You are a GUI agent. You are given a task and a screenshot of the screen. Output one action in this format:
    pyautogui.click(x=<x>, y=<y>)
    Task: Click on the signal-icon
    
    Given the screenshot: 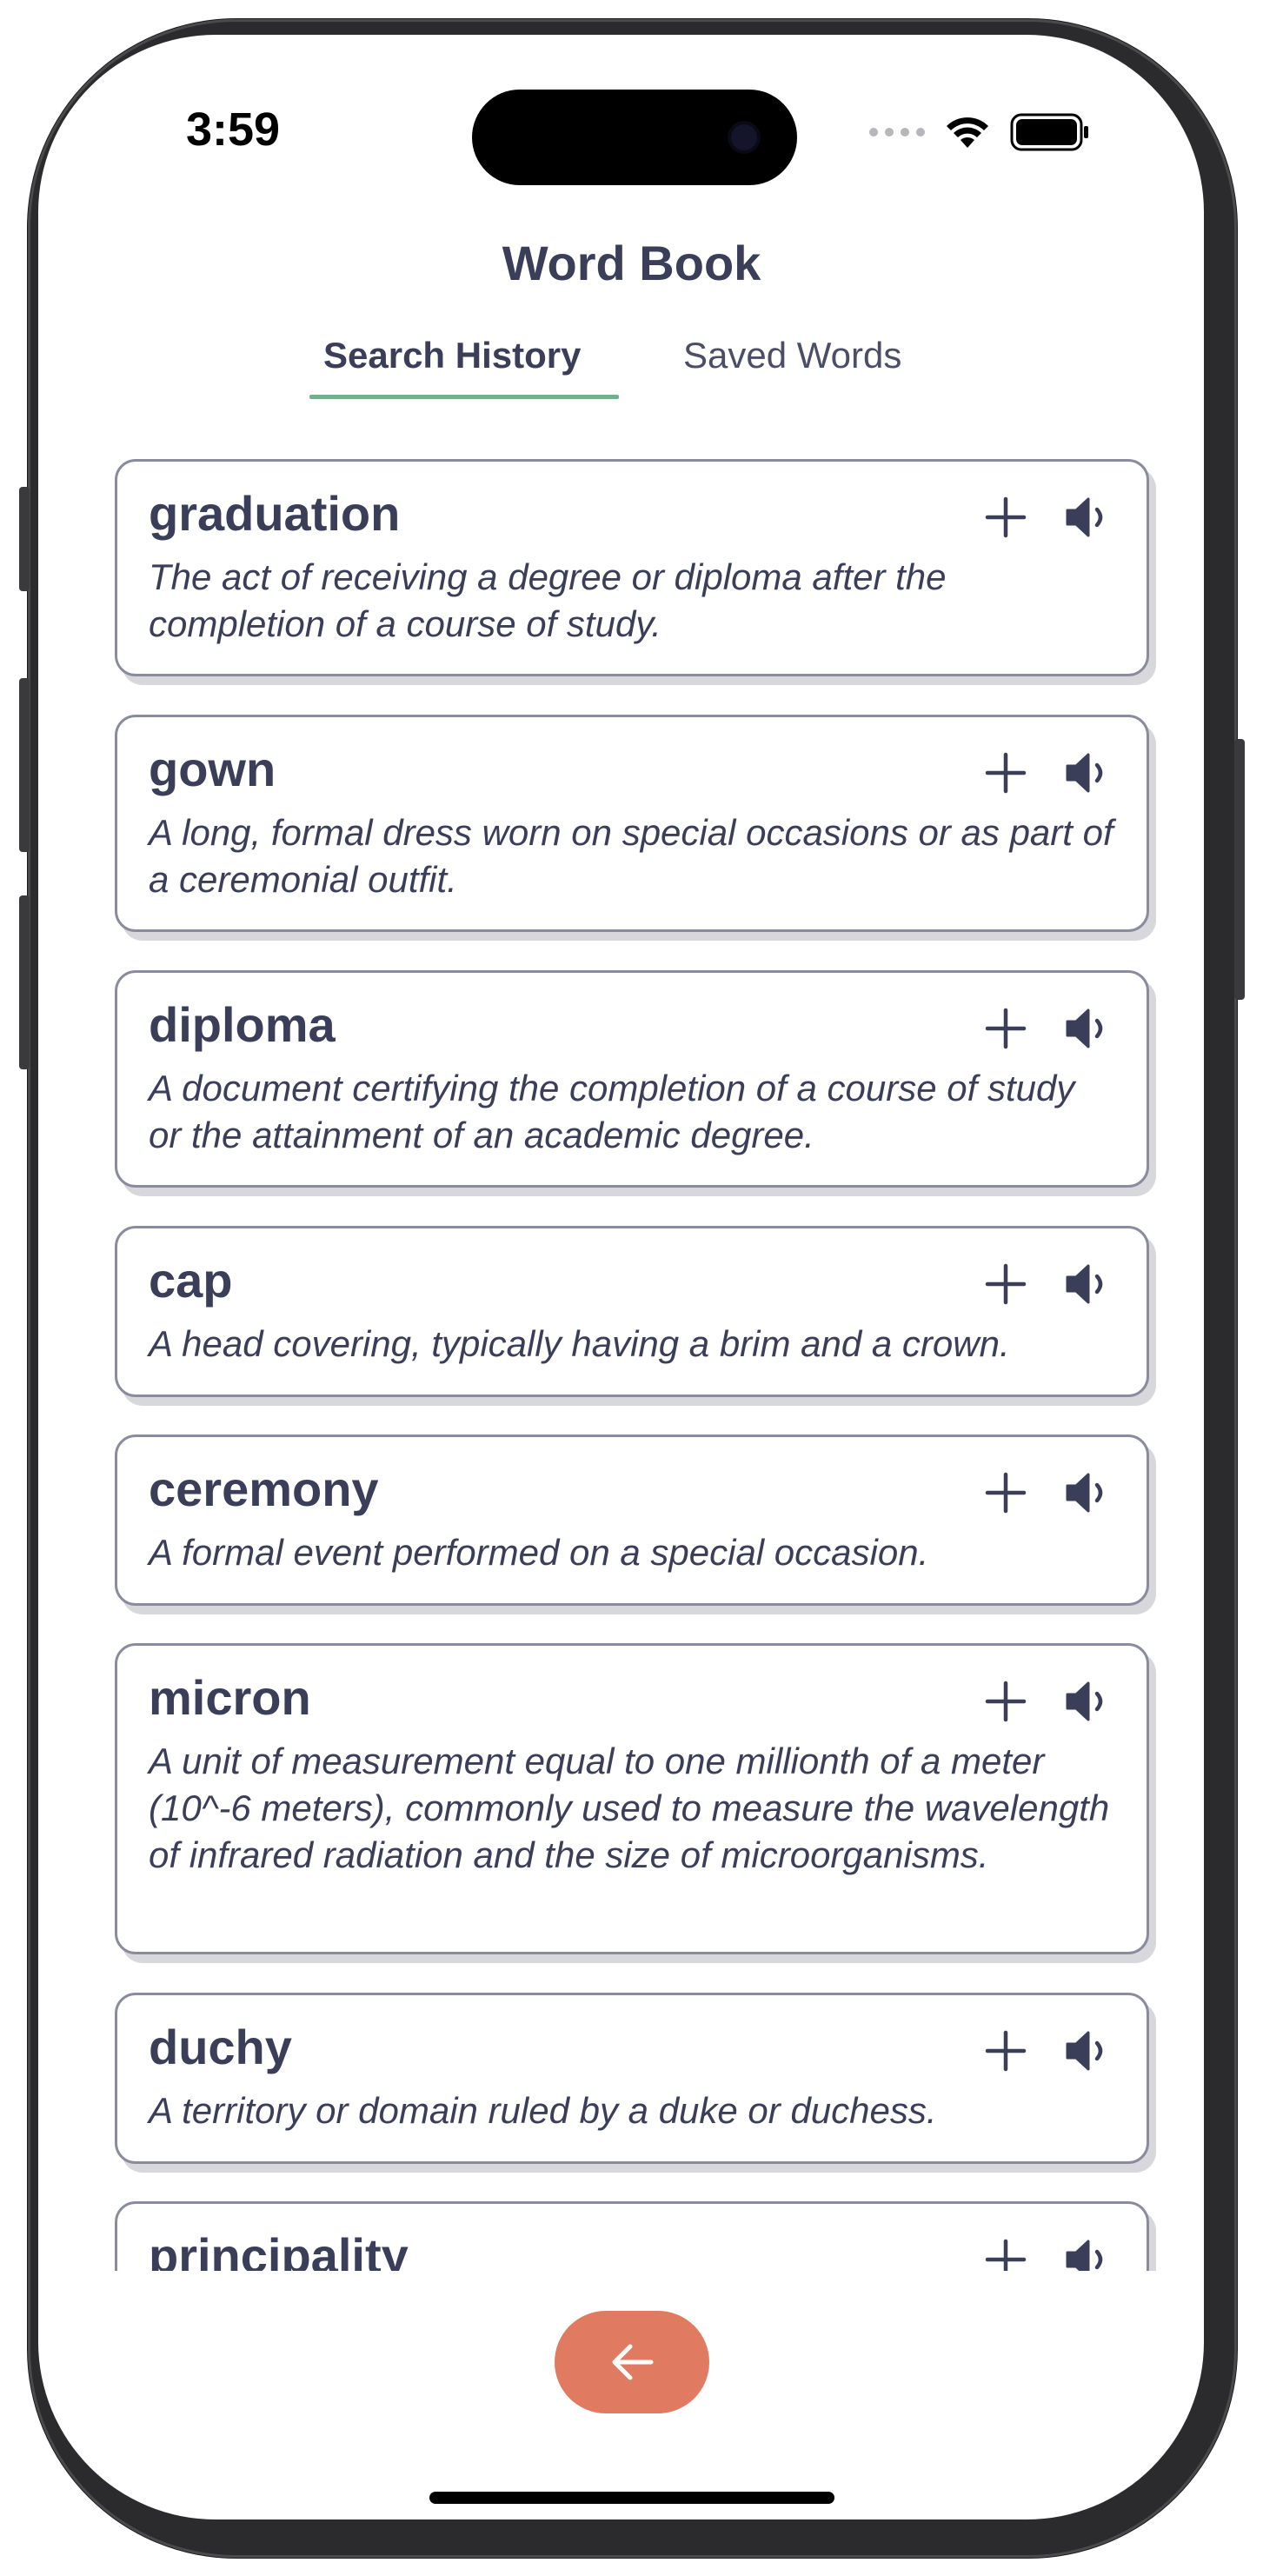 What is the action you would take?
    pyautogui.click(x=897, y=132)
    